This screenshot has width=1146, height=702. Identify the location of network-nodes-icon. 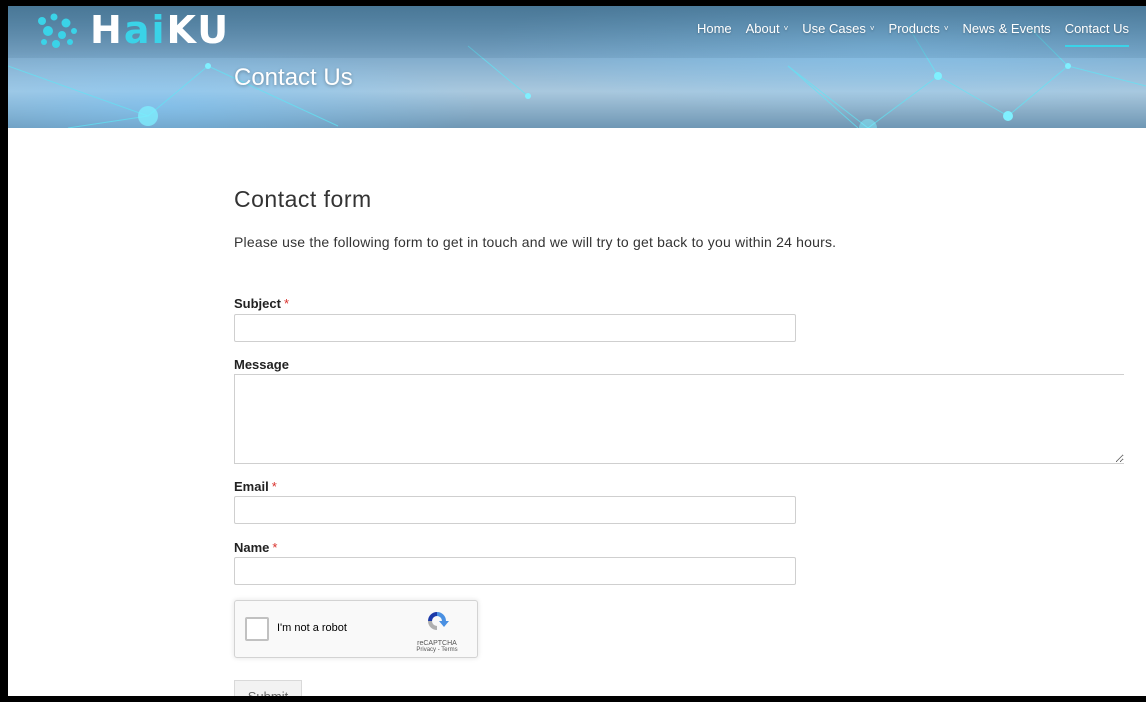
(57, 30).